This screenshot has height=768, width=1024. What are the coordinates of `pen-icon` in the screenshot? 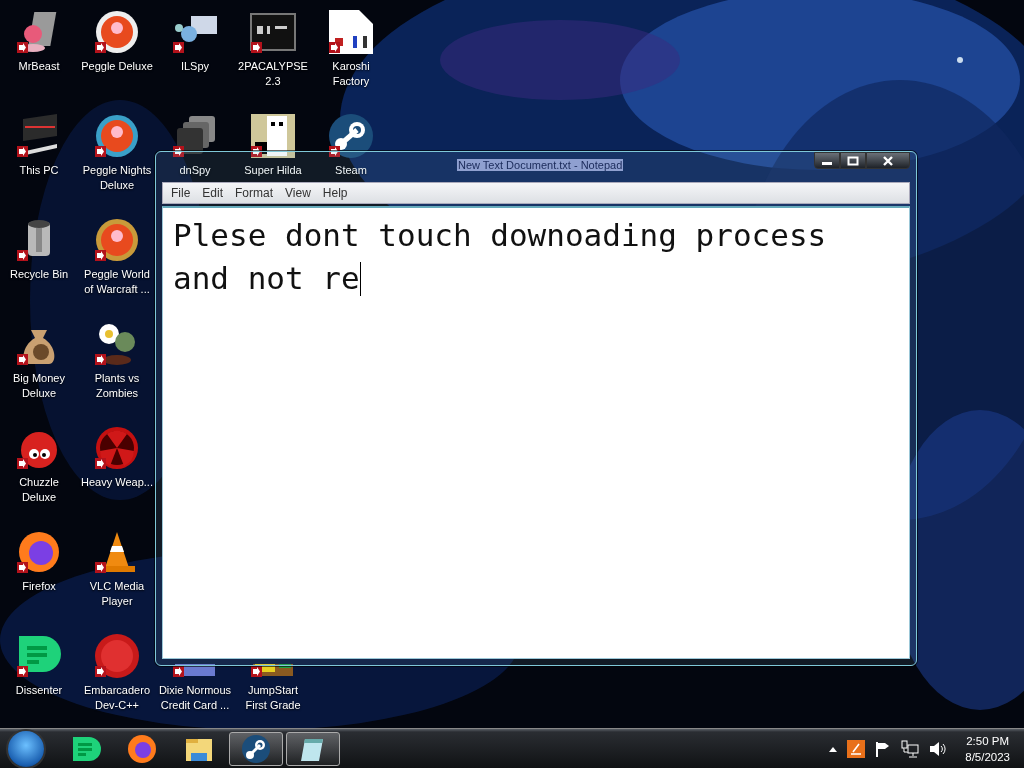 It's located at (856, 748).